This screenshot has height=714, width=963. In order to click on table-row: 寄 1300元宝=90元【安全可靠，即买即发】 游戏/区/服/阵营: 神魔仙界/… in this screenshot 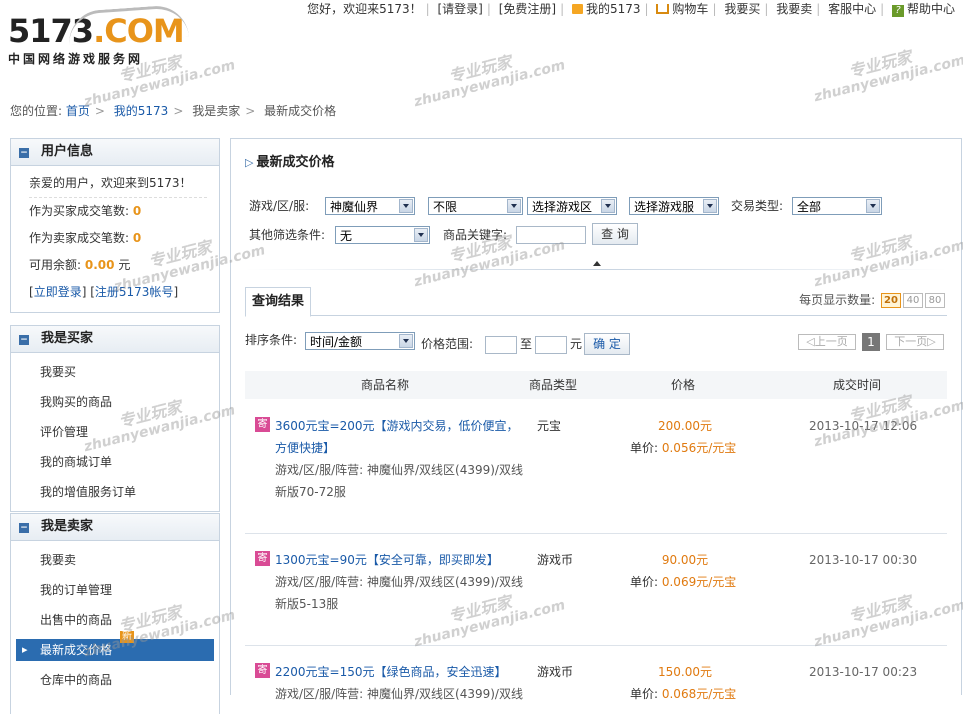, I will do `click(596, 597)`.